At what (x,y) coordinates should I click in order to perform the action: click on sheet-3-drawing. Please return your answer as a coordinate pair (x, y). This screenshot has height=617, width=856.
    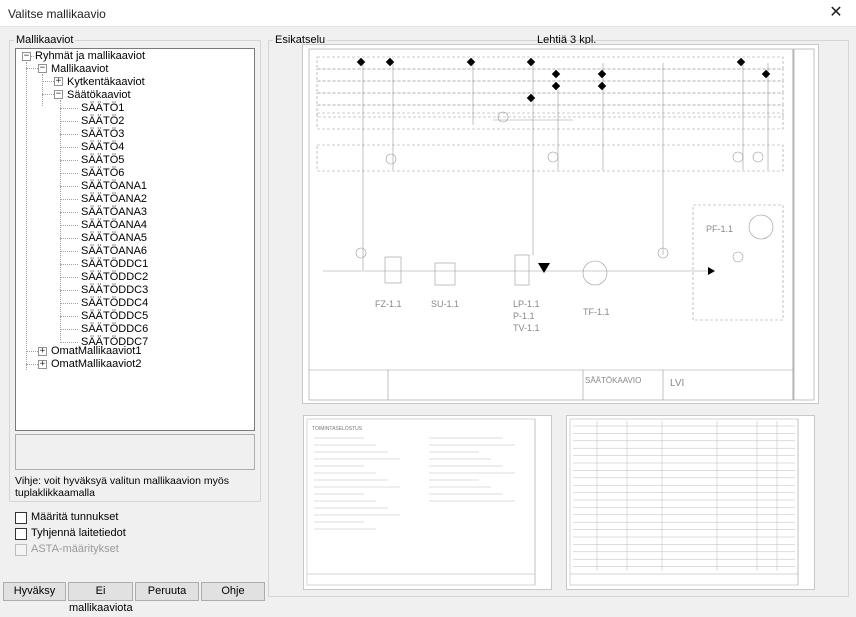
    Looking at the image, I should click on (684, 502).